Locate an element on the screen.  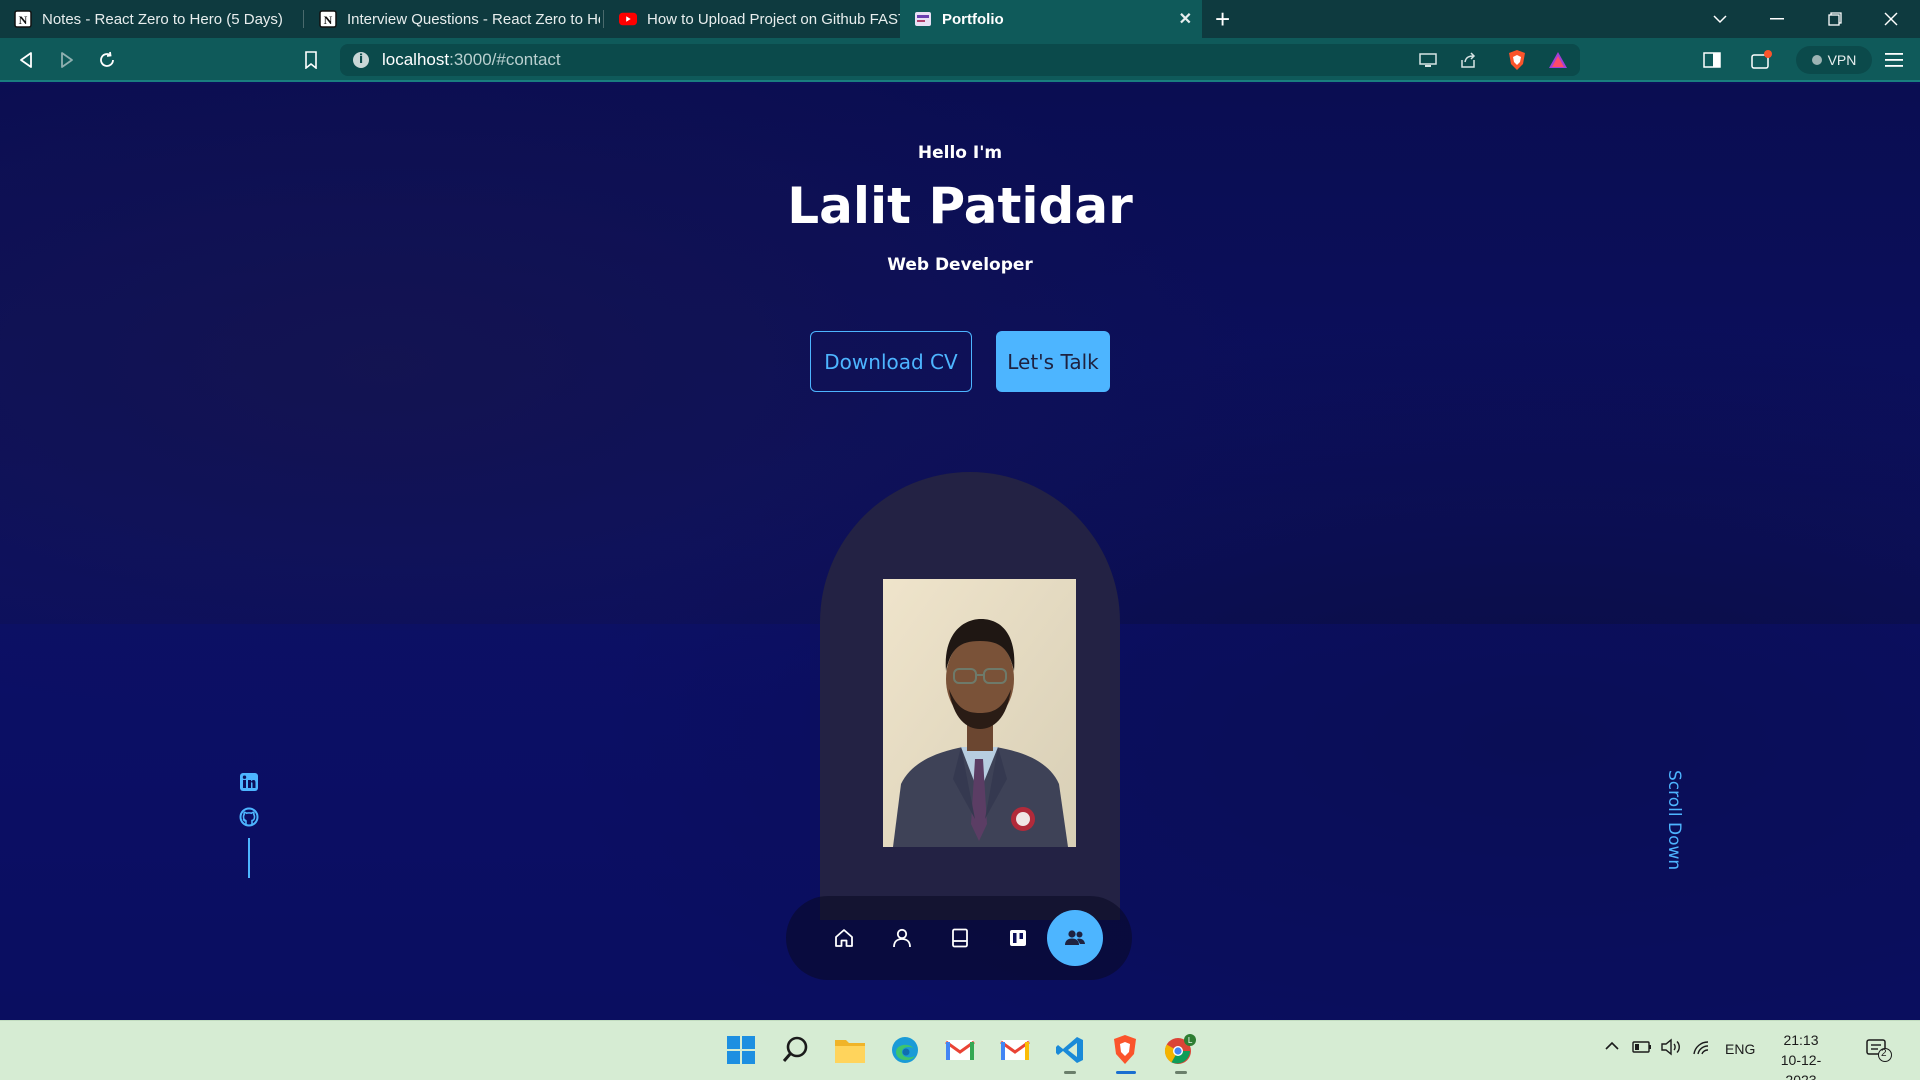
tab-label: Interview Questions - React Zero to Hero is located at coordinates (473, 19).